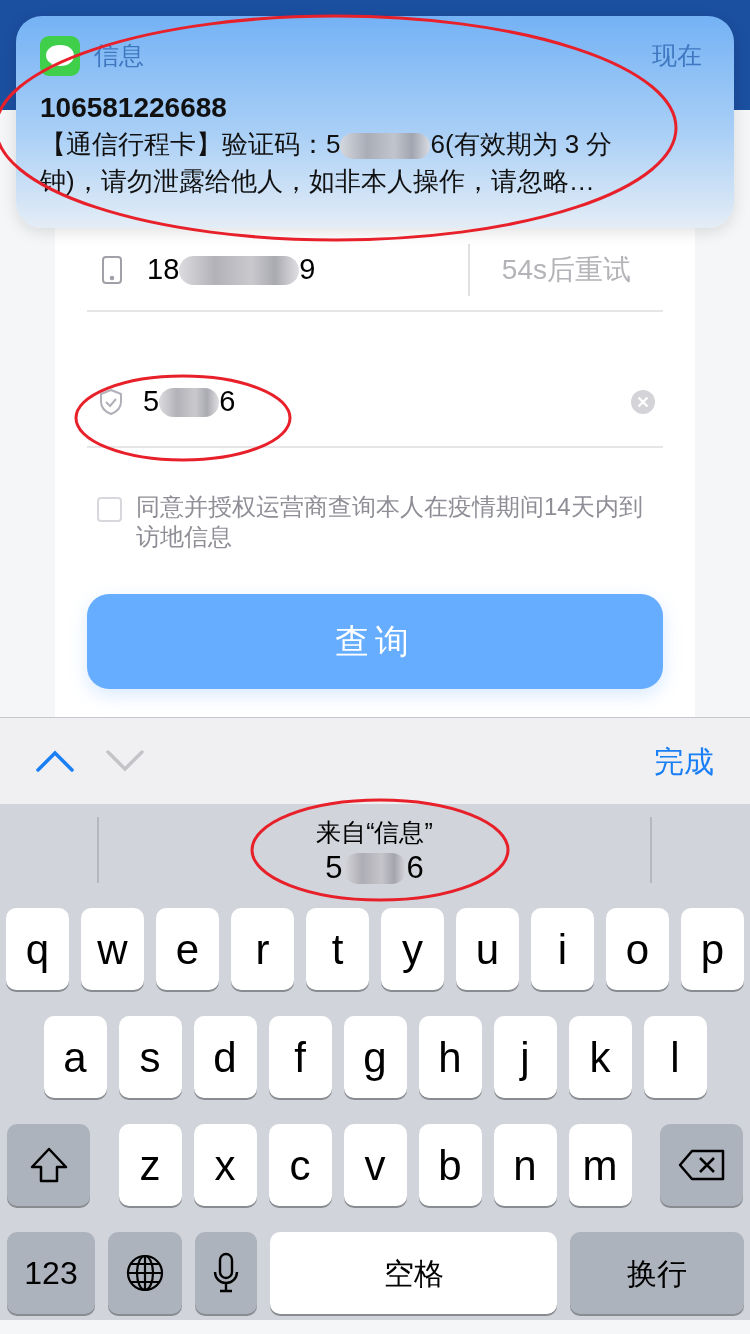 The image size is (750, 1334). What do you see at coordinates (225, 1057) in the screenshot?
I see `key: d` at bounding box center [225, 1057].